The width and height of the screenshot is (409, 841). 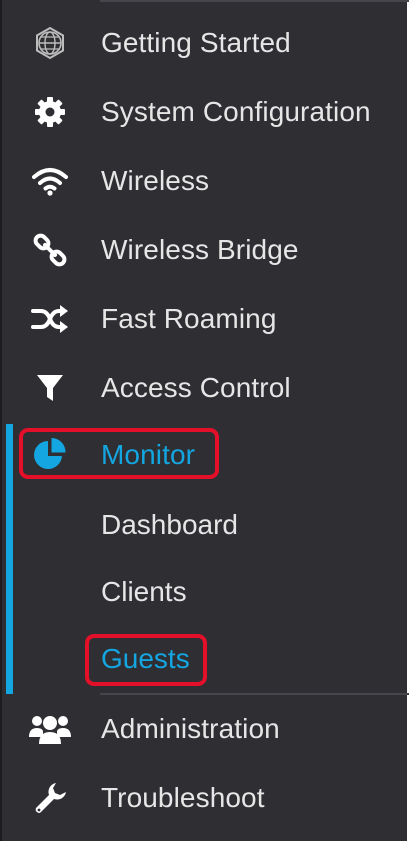 I want to click on users-icon, so click(x=50, y=729).